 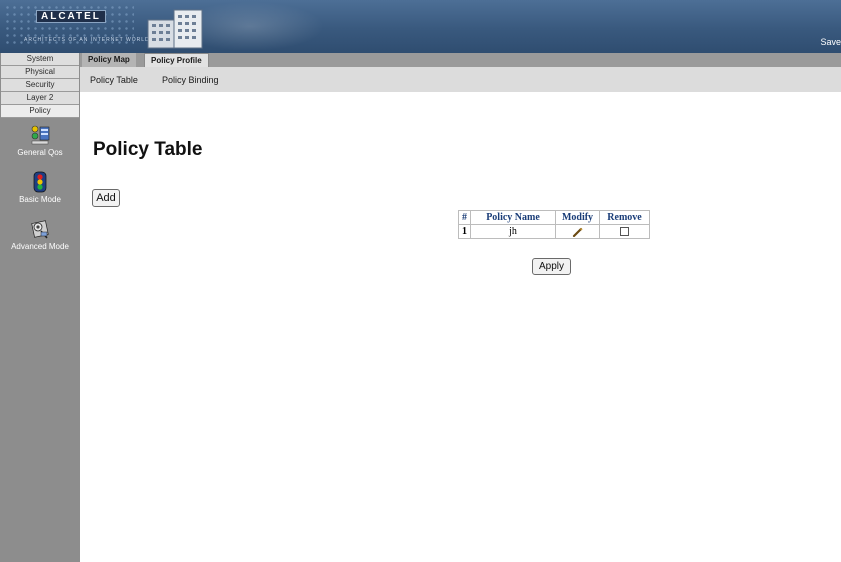 I want to click on building-icon, so click(x=175, y=29).